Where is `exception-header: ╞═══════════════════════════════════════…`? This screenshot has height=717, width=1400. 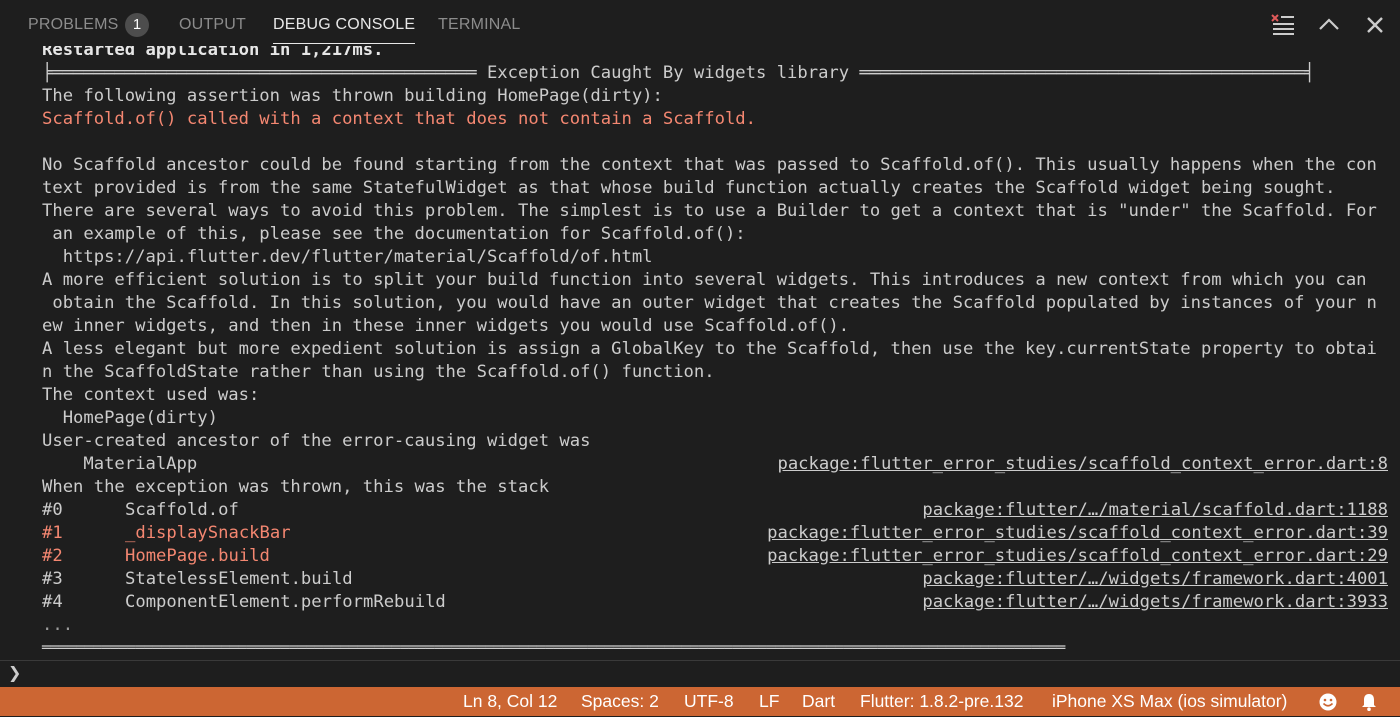 exception-header: ╞═══════════════════════════════════════… is located at coordinates (678, 73).